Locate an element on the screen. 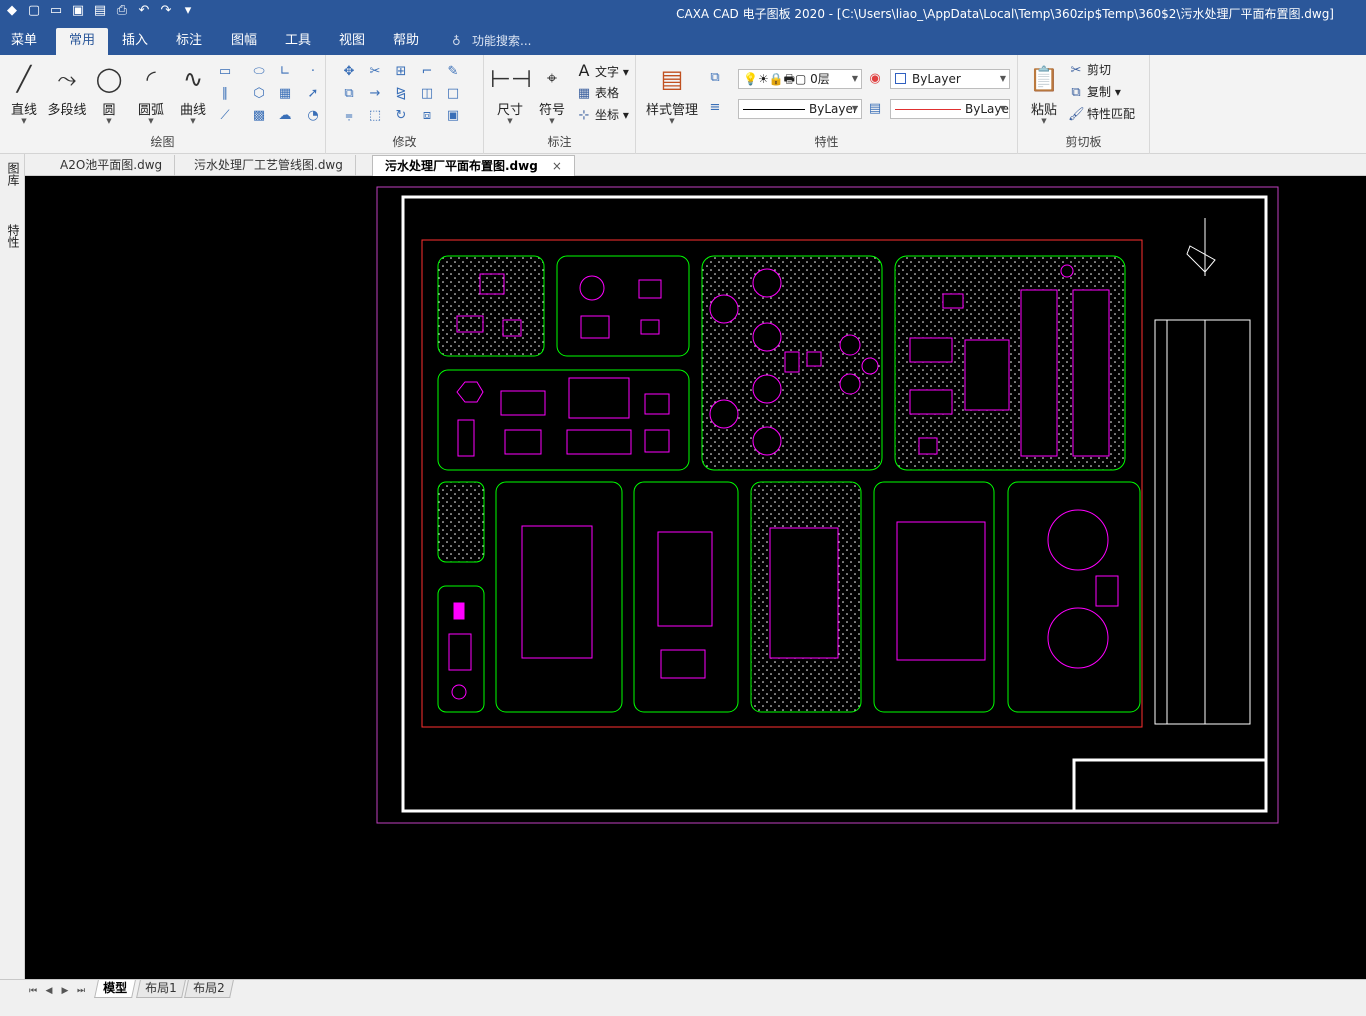 The width and height of the screenshot is (1366, 1016). angle-line-icon: ∟ is located at coordinates (285, 72).